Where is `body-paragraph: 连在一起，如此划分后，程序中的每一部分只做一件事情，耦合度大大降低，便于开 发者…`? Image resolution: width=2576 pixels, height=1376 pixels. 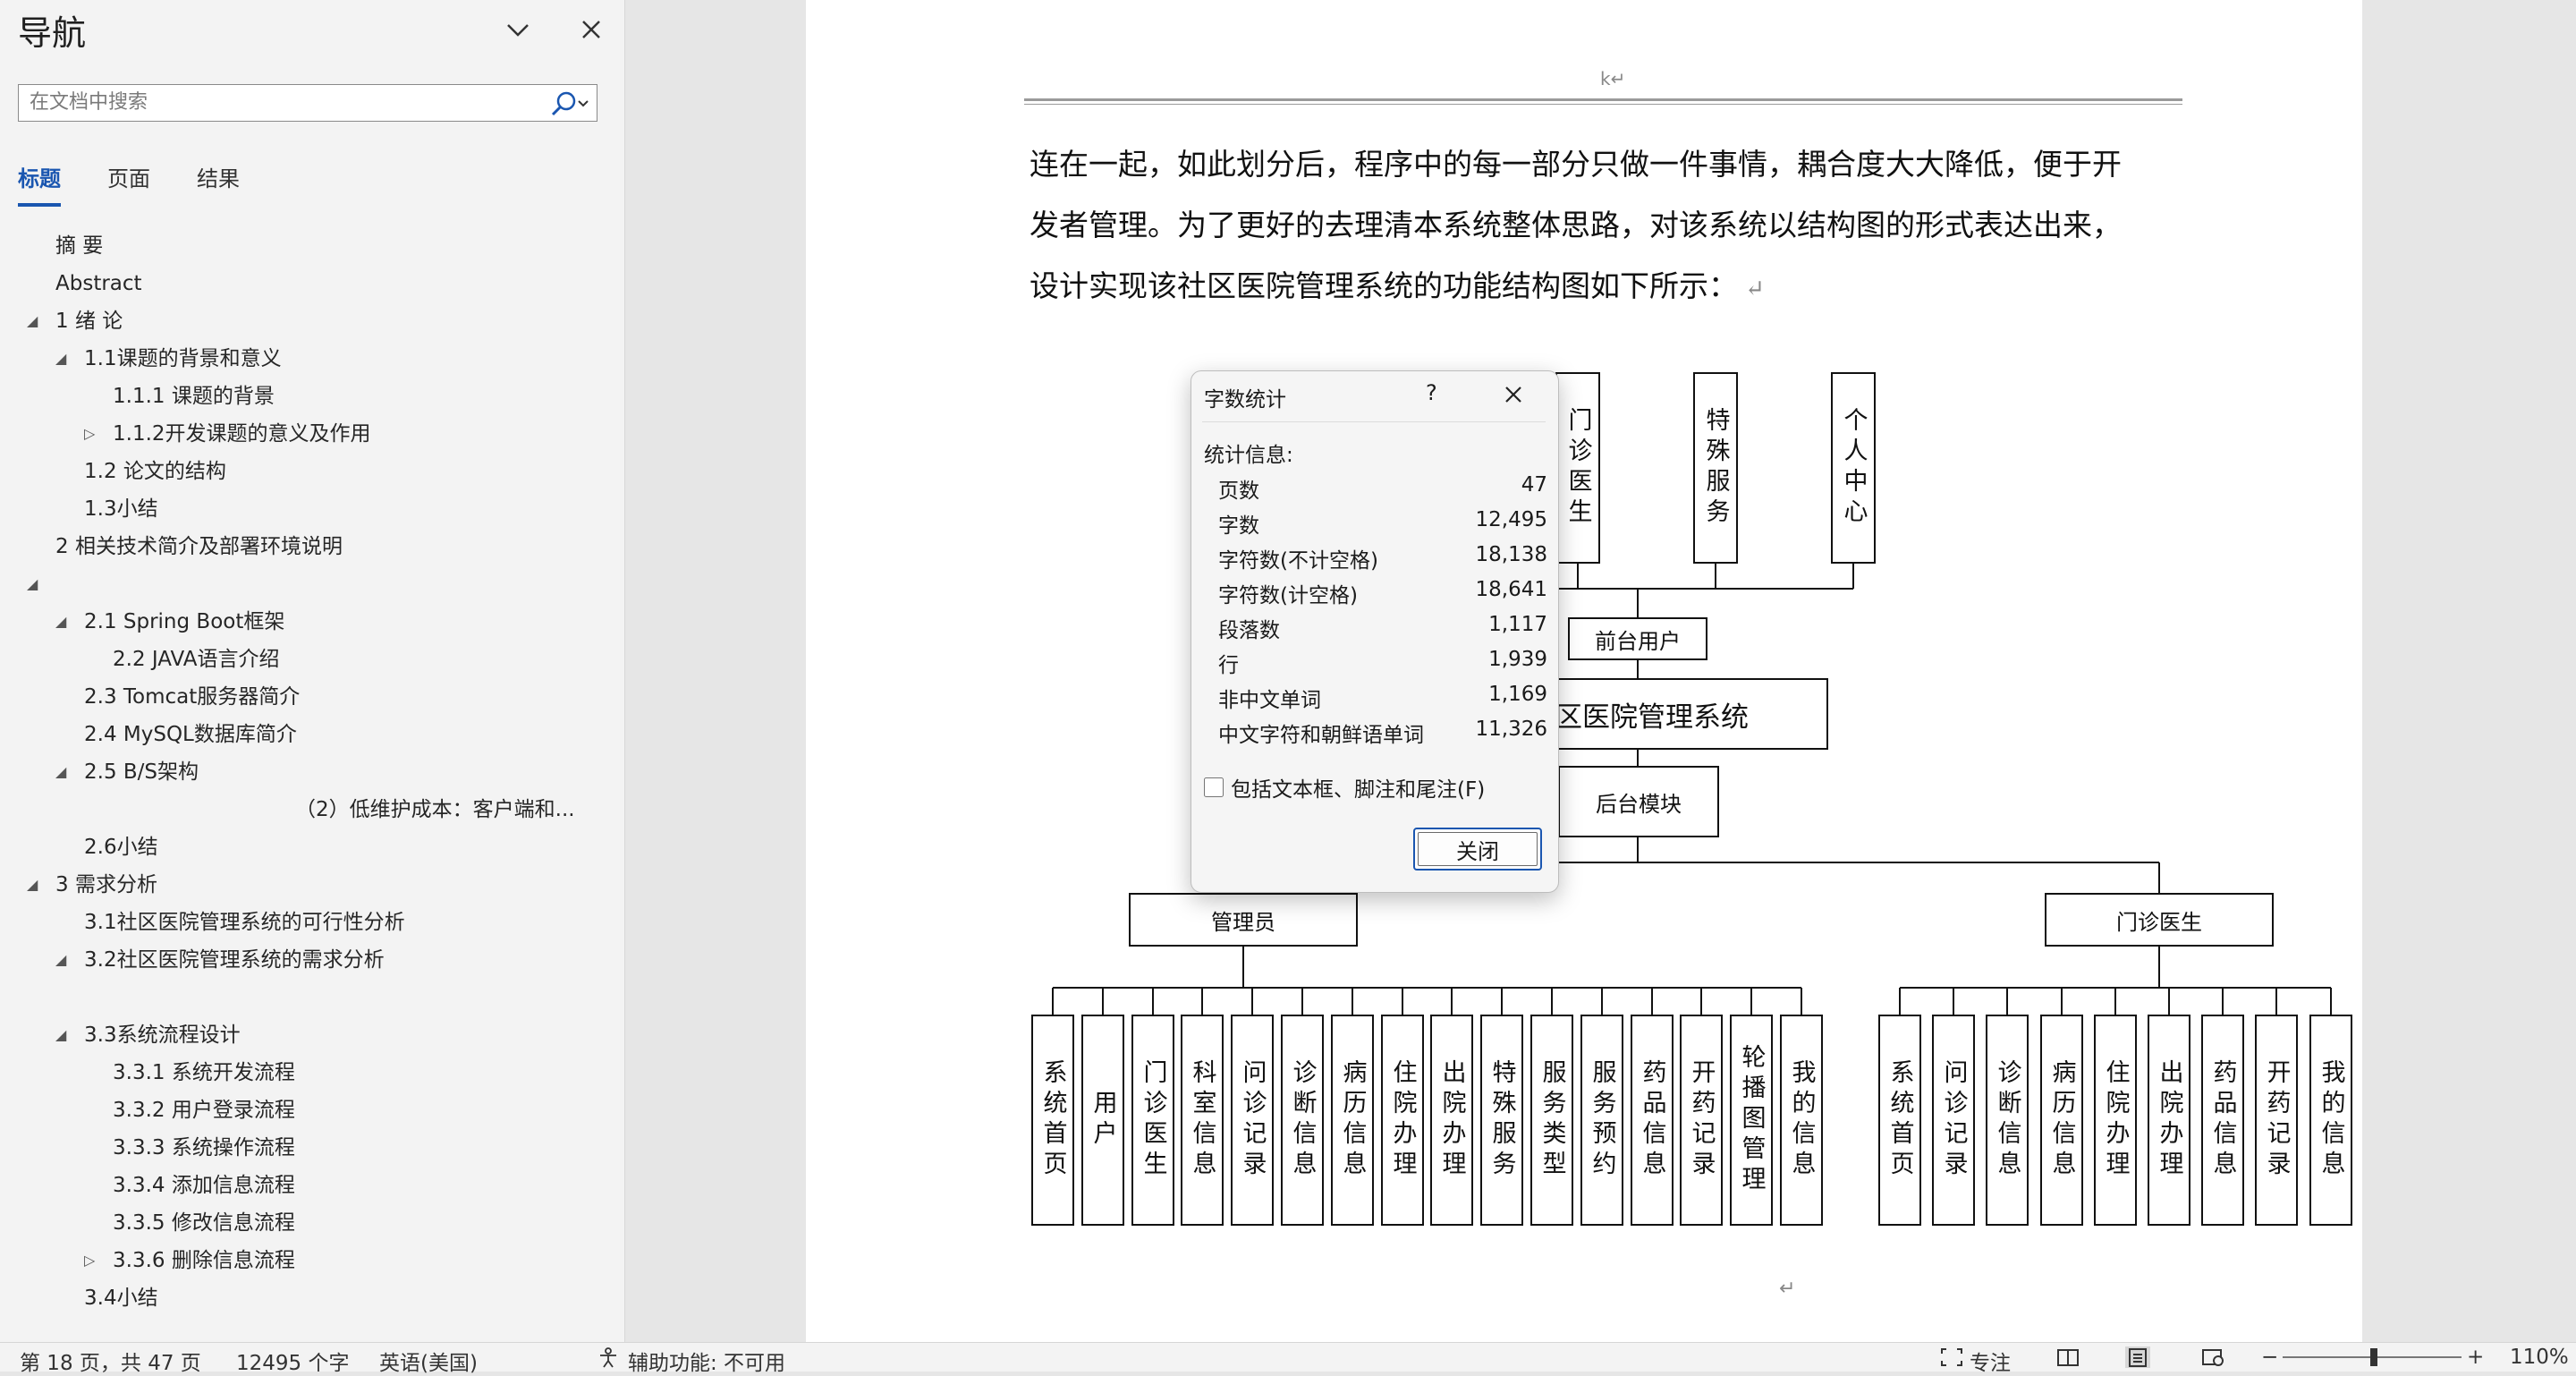
body-paragraph: 连在一起，如此划分后，程序中的每一部分只做一件事情，耦合度大大降低，便于开 发者… is located at coordinates (1602, 226).